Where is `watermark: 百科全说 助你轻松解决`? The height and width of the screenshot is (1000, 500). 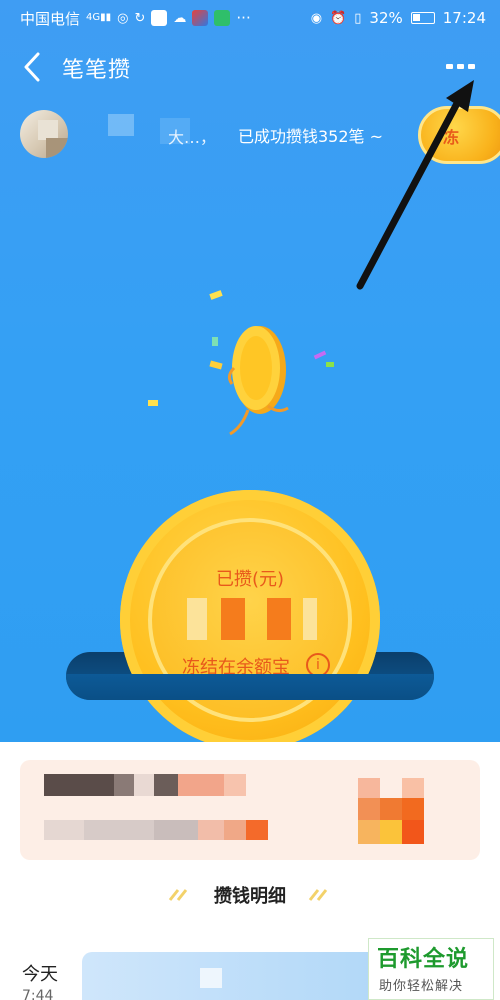
watermark: 百科全说 助你轻松解决 is located at coordinates (431, 969).